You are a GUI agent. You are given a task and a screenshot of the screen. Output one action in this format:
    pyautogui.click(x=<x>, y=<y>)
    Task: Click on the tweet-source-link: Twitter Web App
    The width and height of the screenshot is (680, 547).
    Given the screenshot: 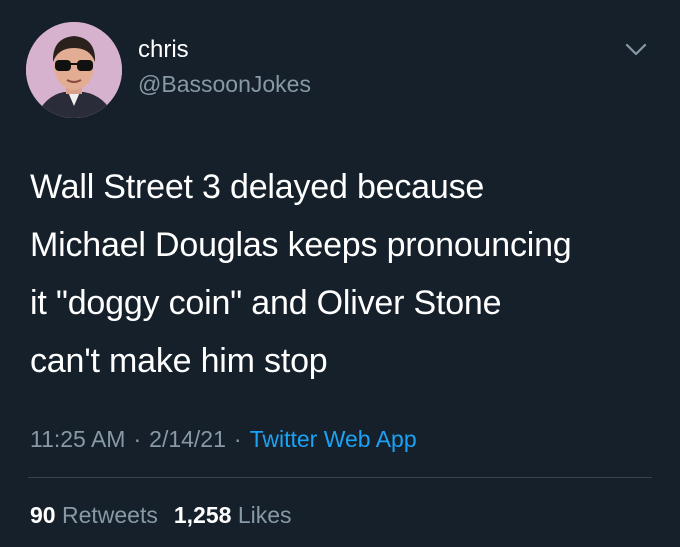 What is the action you would take?
    pyautogui.click(x=333, y=439)
    